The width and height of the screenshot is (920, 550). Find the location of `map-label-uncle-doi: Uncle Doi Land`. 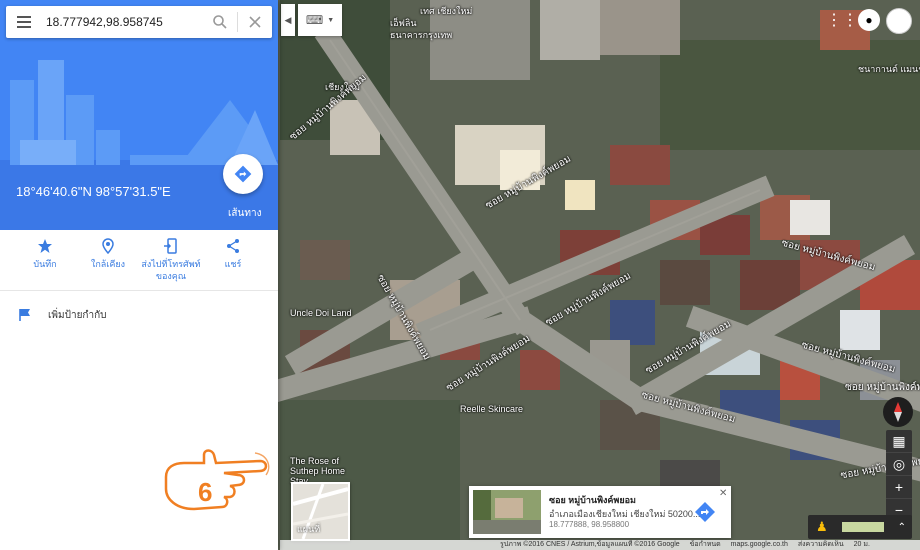

map-label-uncle-doi: Uncle Doi Land is located at coordinates (321, 313).